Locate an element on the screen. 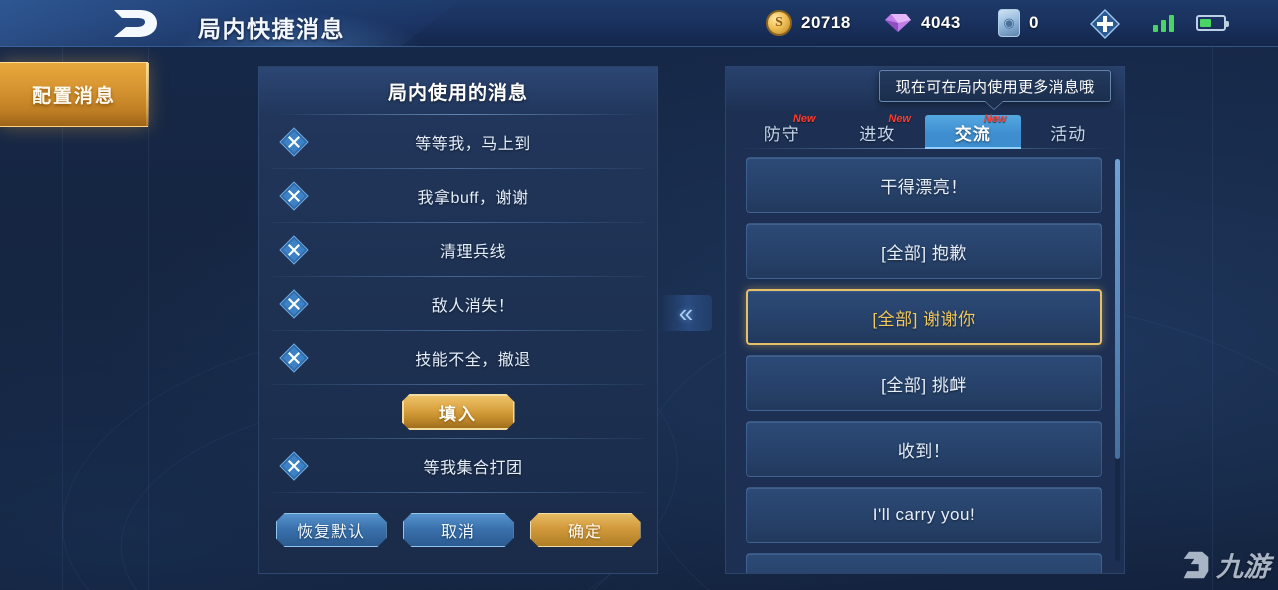 Image resolution: width=1278 pixels, height=590 pixels. message-row: 清理兵线 is located at coordinates (458, 250).